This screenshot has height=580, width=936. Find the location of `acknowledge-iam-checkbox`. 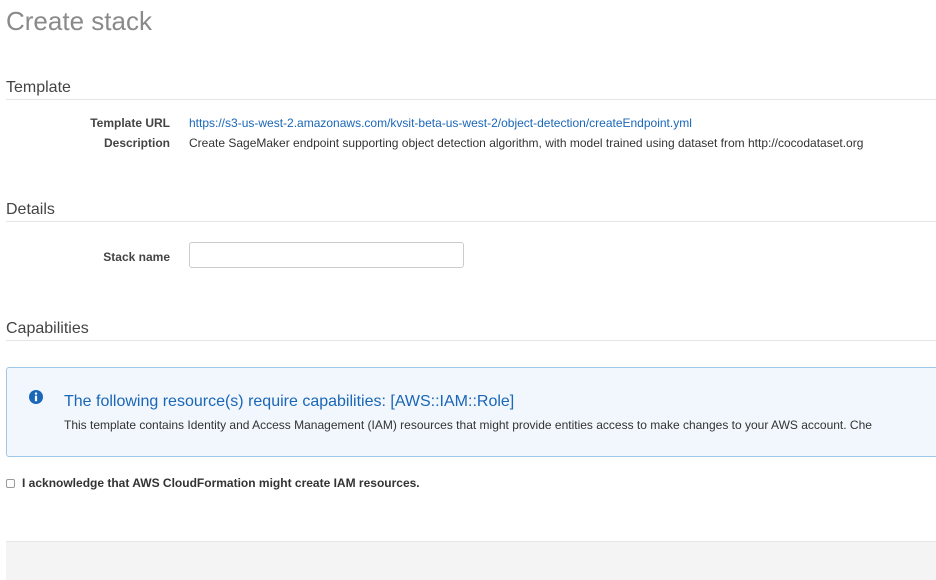

acknowledge-iam-checkbox is located at coordinates (10, 483).